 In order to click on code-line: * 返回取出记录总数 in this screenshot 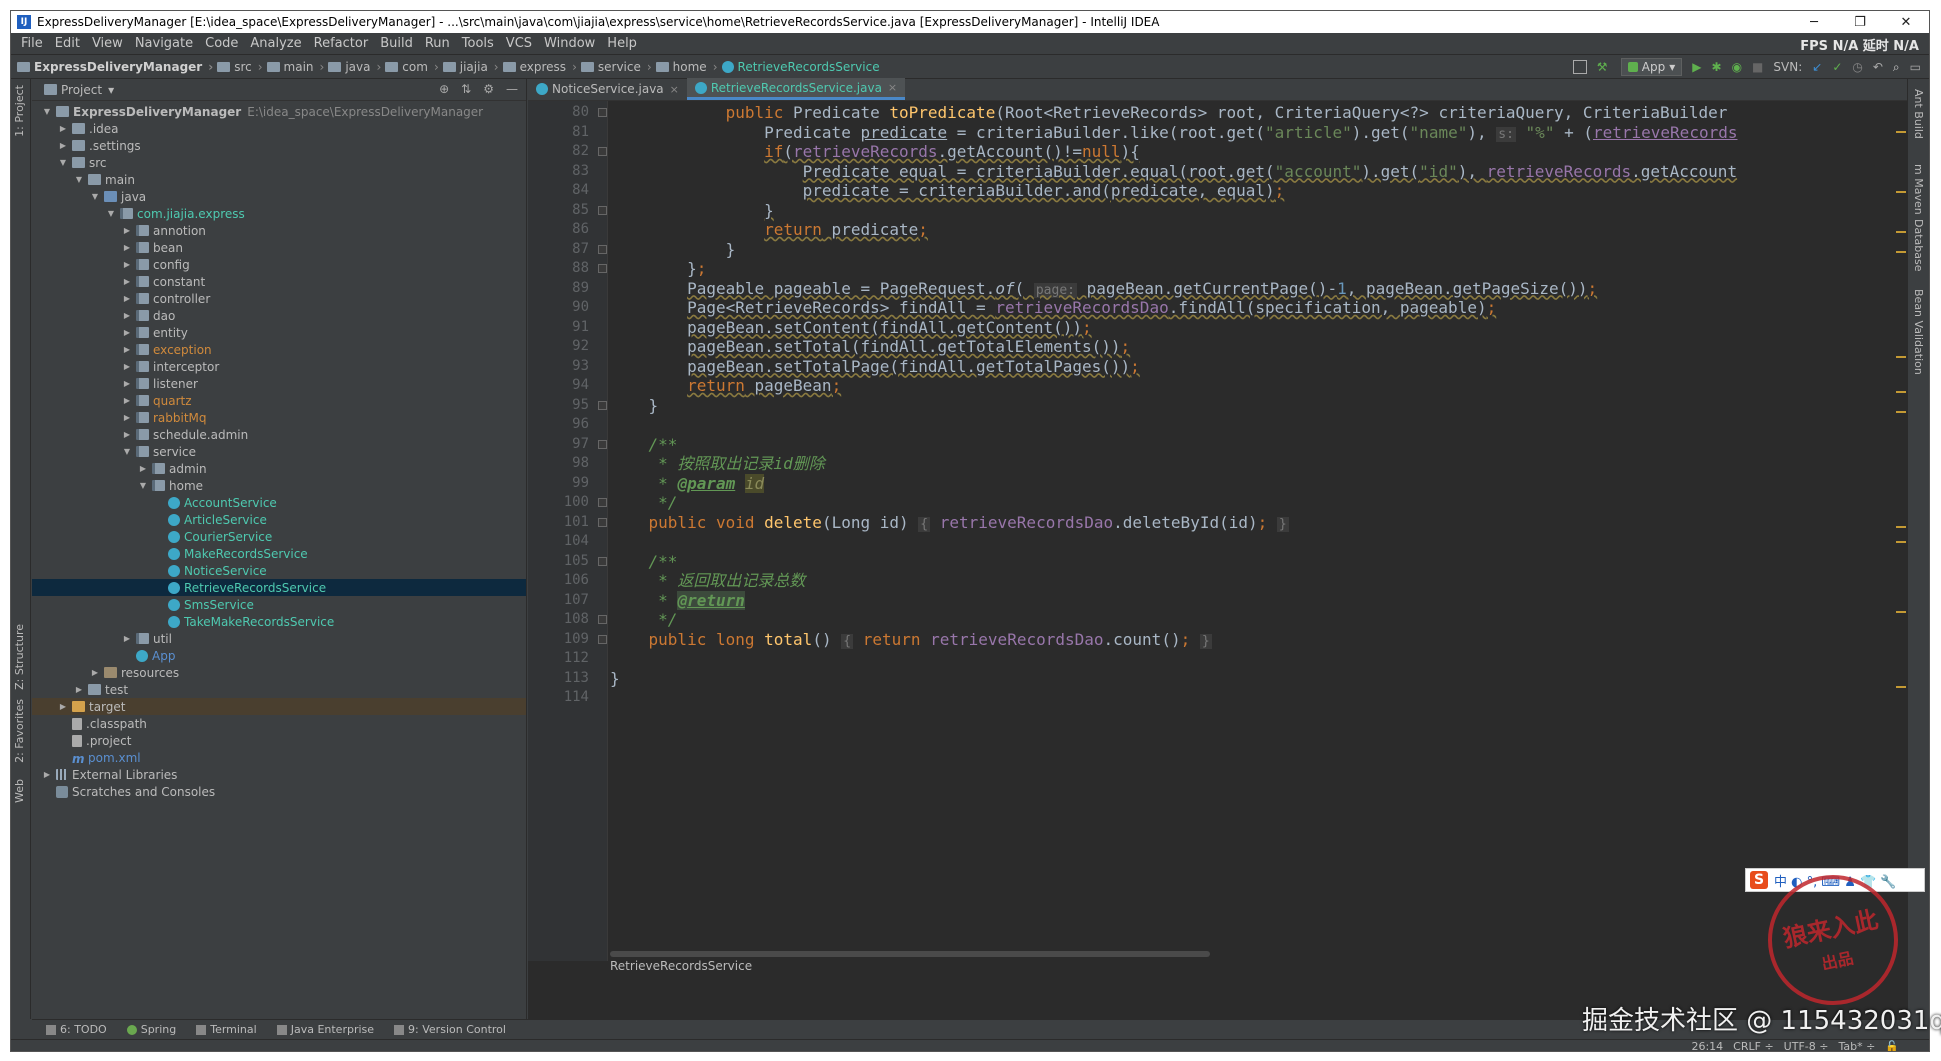, I will do `click(707, 580)`.